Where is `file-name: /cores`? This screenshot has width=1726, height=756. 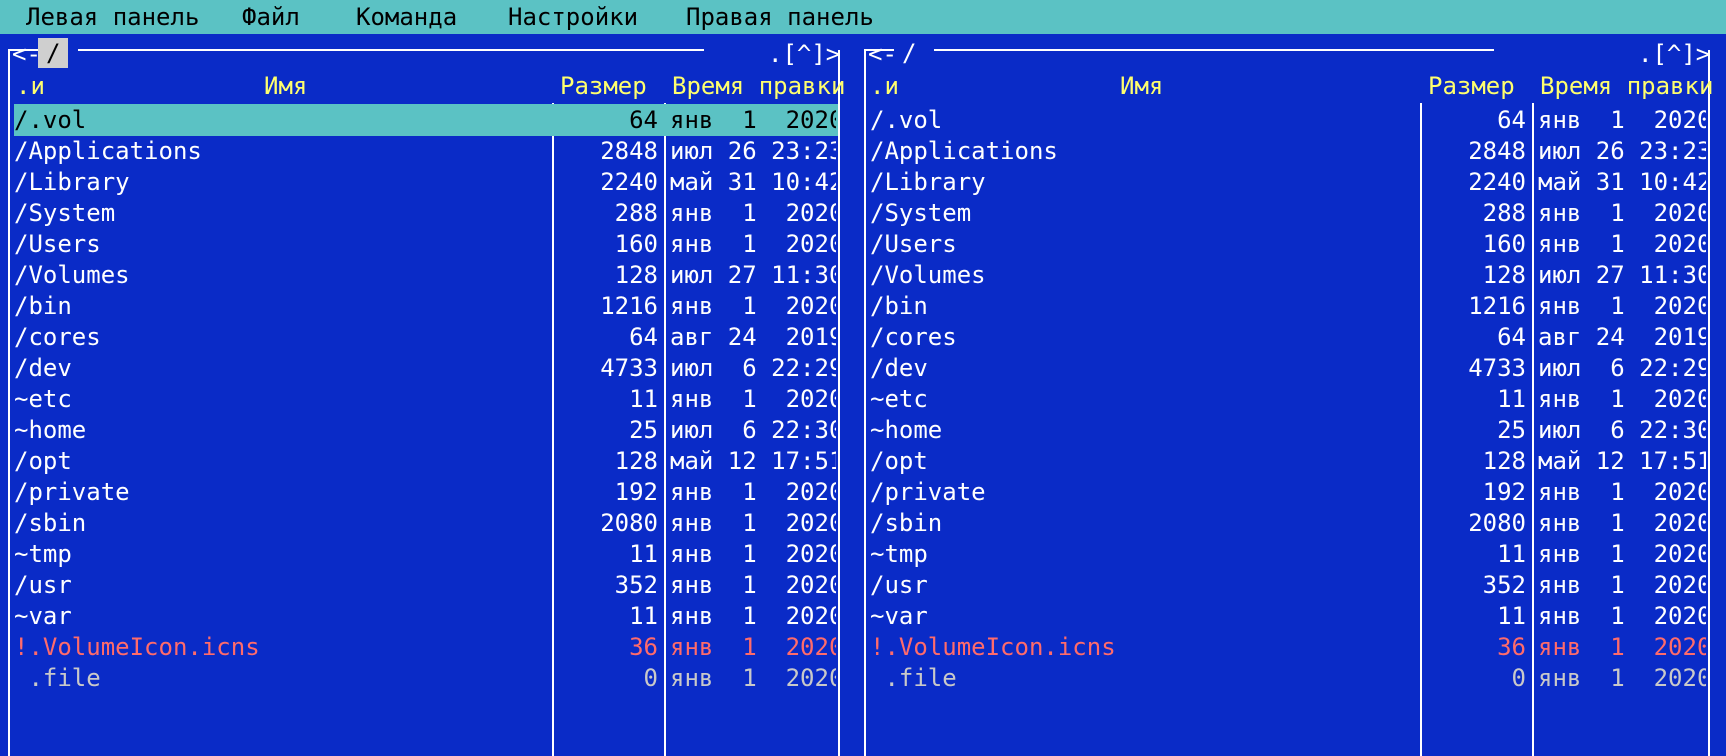 file-name: /cores is located at coordinates (913, 337).